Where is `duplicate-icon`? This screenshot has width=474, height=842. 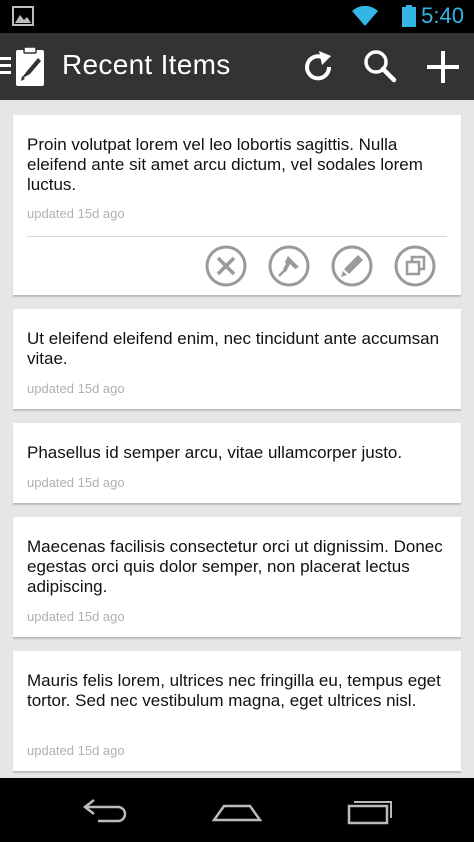 duplicate-icon is located at coordinates (415, 266).